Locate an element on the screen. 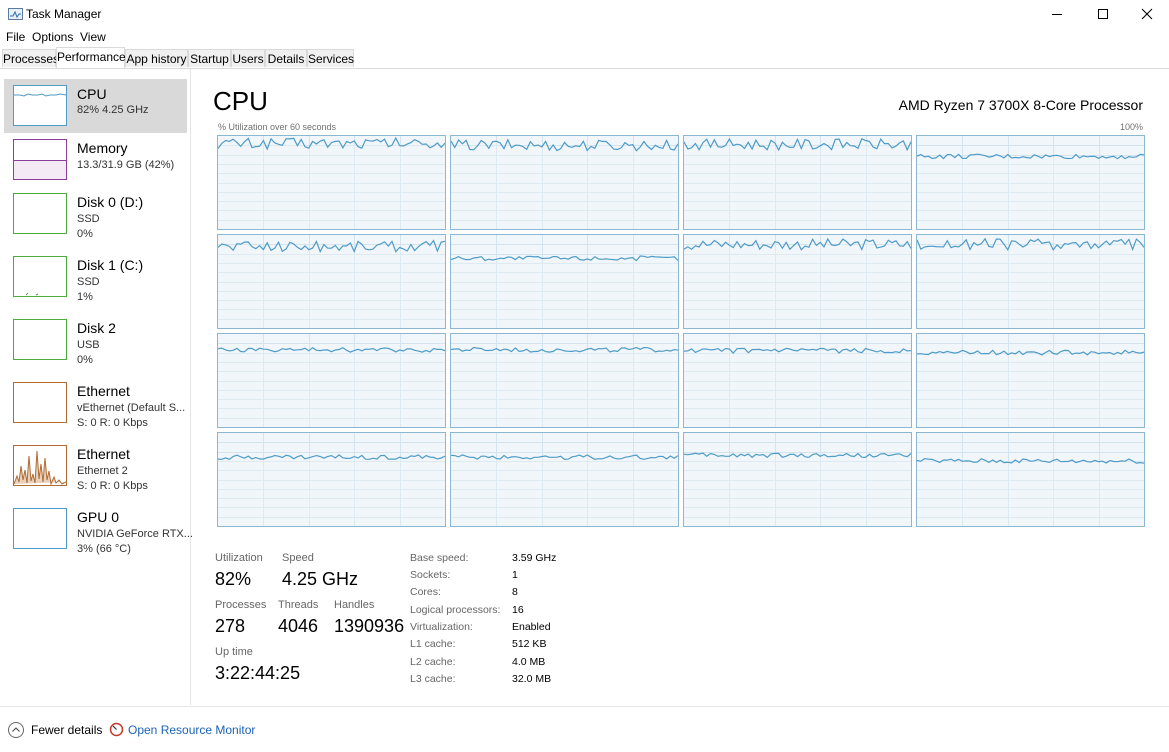  tab-startup: Startup is located at coordinates (209, 58).